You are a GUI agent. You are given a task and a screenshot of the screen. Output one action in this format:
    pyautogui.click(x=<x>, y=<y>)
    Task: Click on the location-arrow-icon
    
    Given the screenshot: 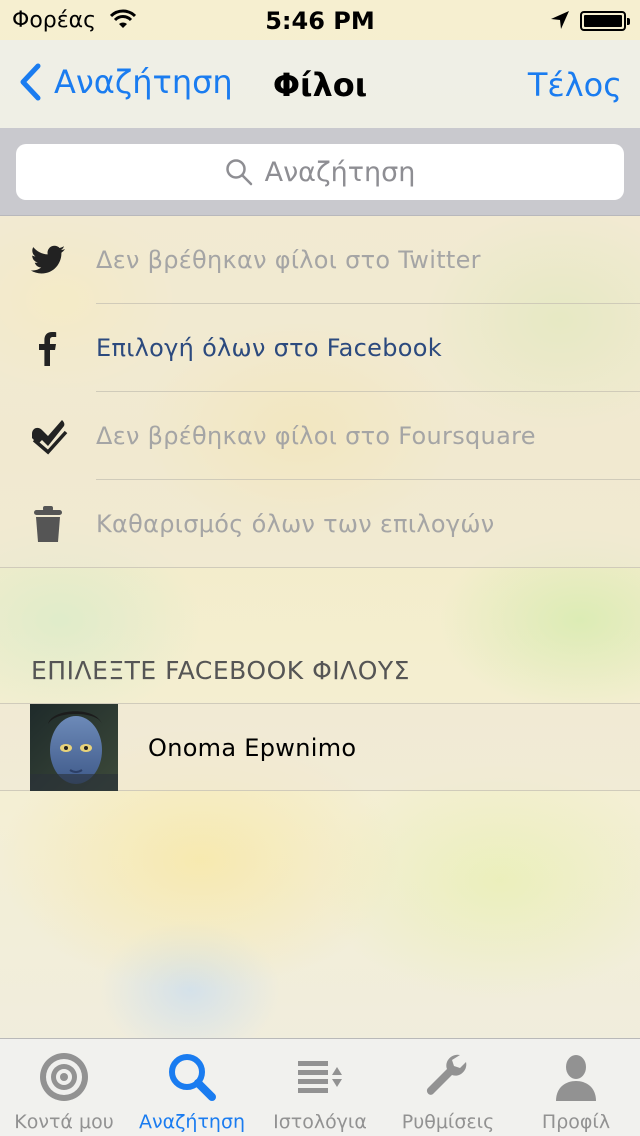 What is the action you would take?
    pyautogui.click(x=560, y=20)
    